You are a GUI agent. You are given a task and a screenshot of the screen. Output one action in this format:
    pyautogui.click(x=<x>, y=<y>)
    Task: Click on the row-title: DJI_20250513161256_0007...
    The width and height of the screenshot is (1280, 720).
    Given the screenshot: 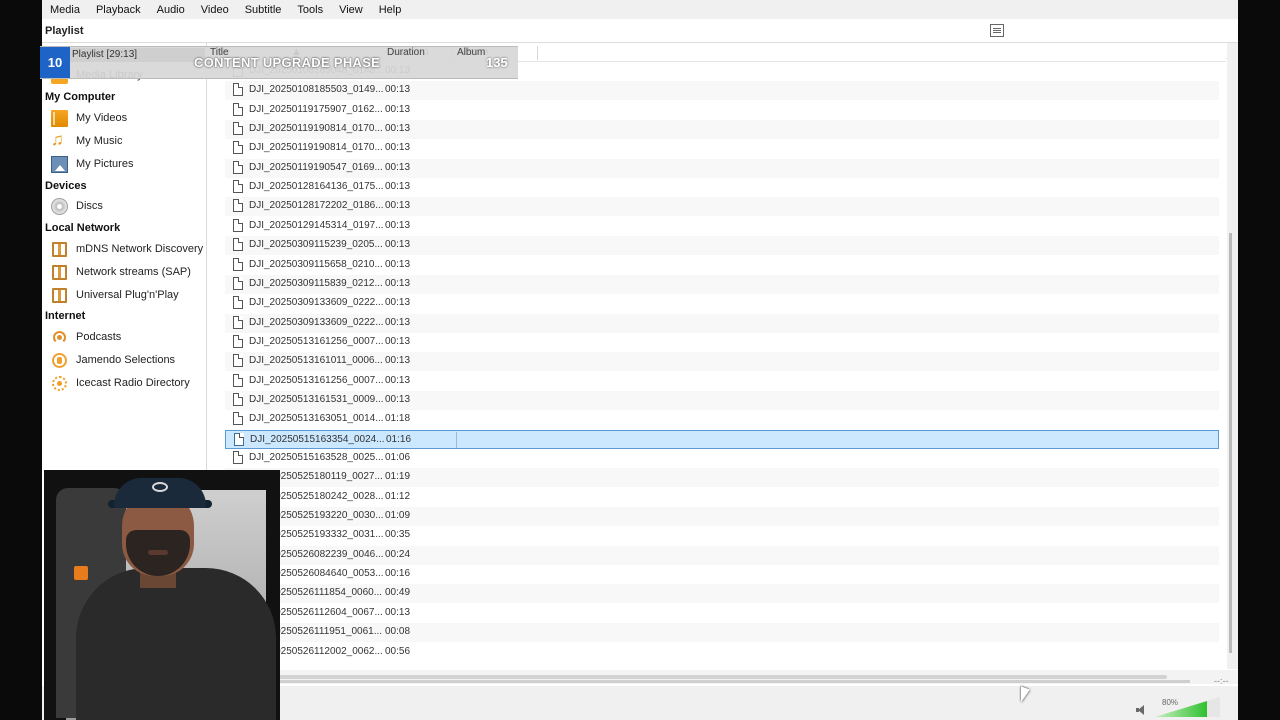 What is the action you would take?
    pyautogui.click(x=316, y=341)
    